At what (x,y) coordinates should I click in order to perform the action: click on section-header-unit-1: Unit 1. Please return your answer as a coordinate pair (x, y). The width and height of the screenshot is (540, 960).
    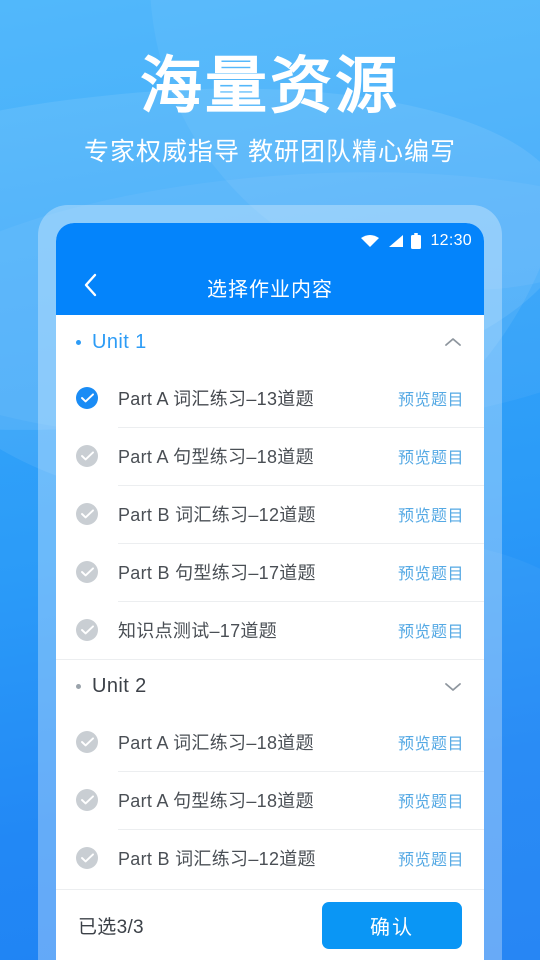
    Looking at the image, I should click on (270, 342).